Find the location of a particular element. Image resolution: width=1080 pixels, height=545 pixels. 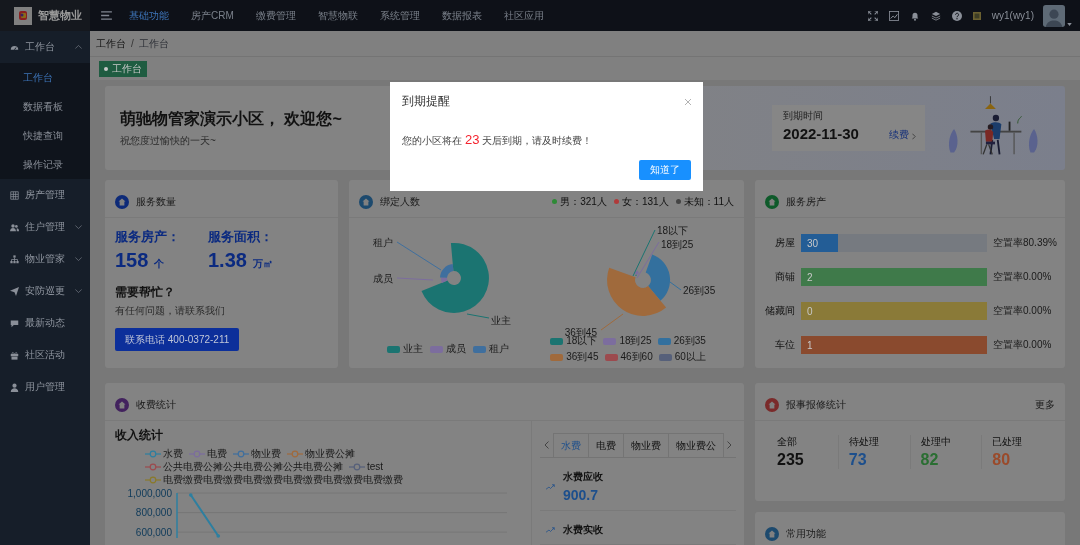

bar-value: 1 is located at coordinates (809, 345).